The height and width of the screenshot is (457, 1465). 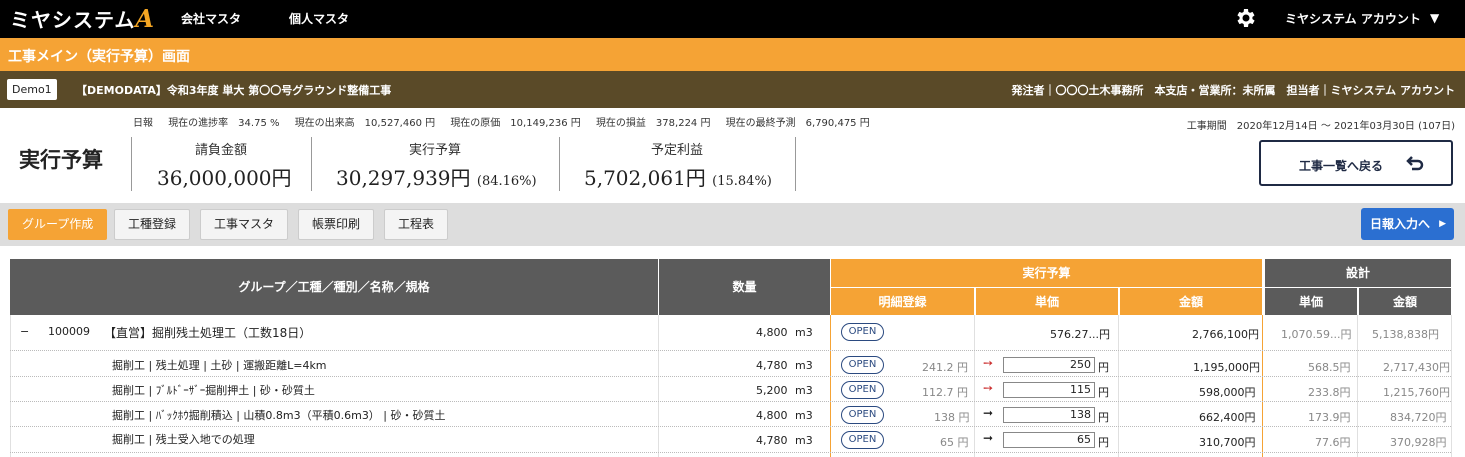 What do you see at coordinates (1415, 163) in the screenshot?
I see `return-arrow-icon` at bounding box center [1415, 163].